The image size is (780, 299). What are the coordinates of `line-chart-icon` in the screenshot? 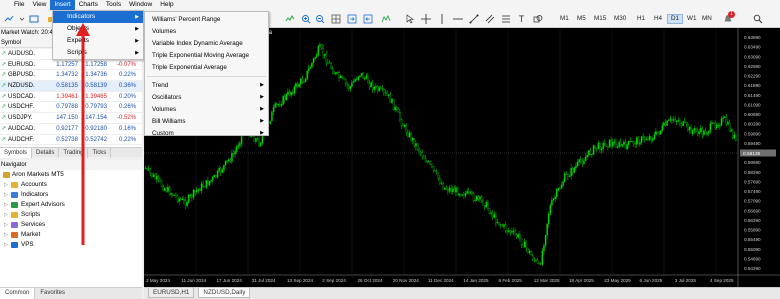 It's located at (289, 18).